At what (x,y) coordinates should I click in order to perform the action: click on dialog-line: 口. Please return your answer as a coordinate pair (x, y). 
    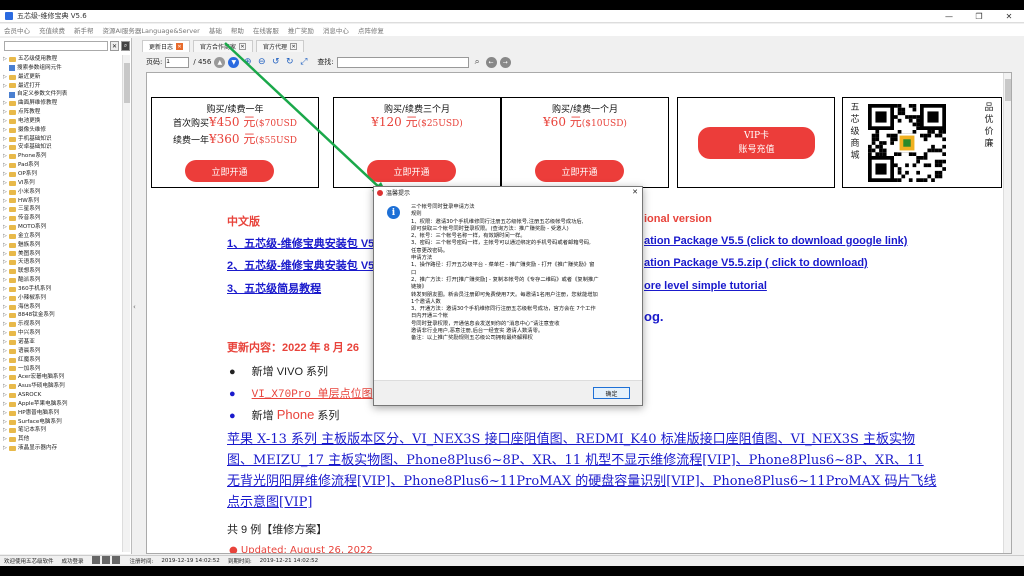
    Looking at the image, I should click on (414, 272).